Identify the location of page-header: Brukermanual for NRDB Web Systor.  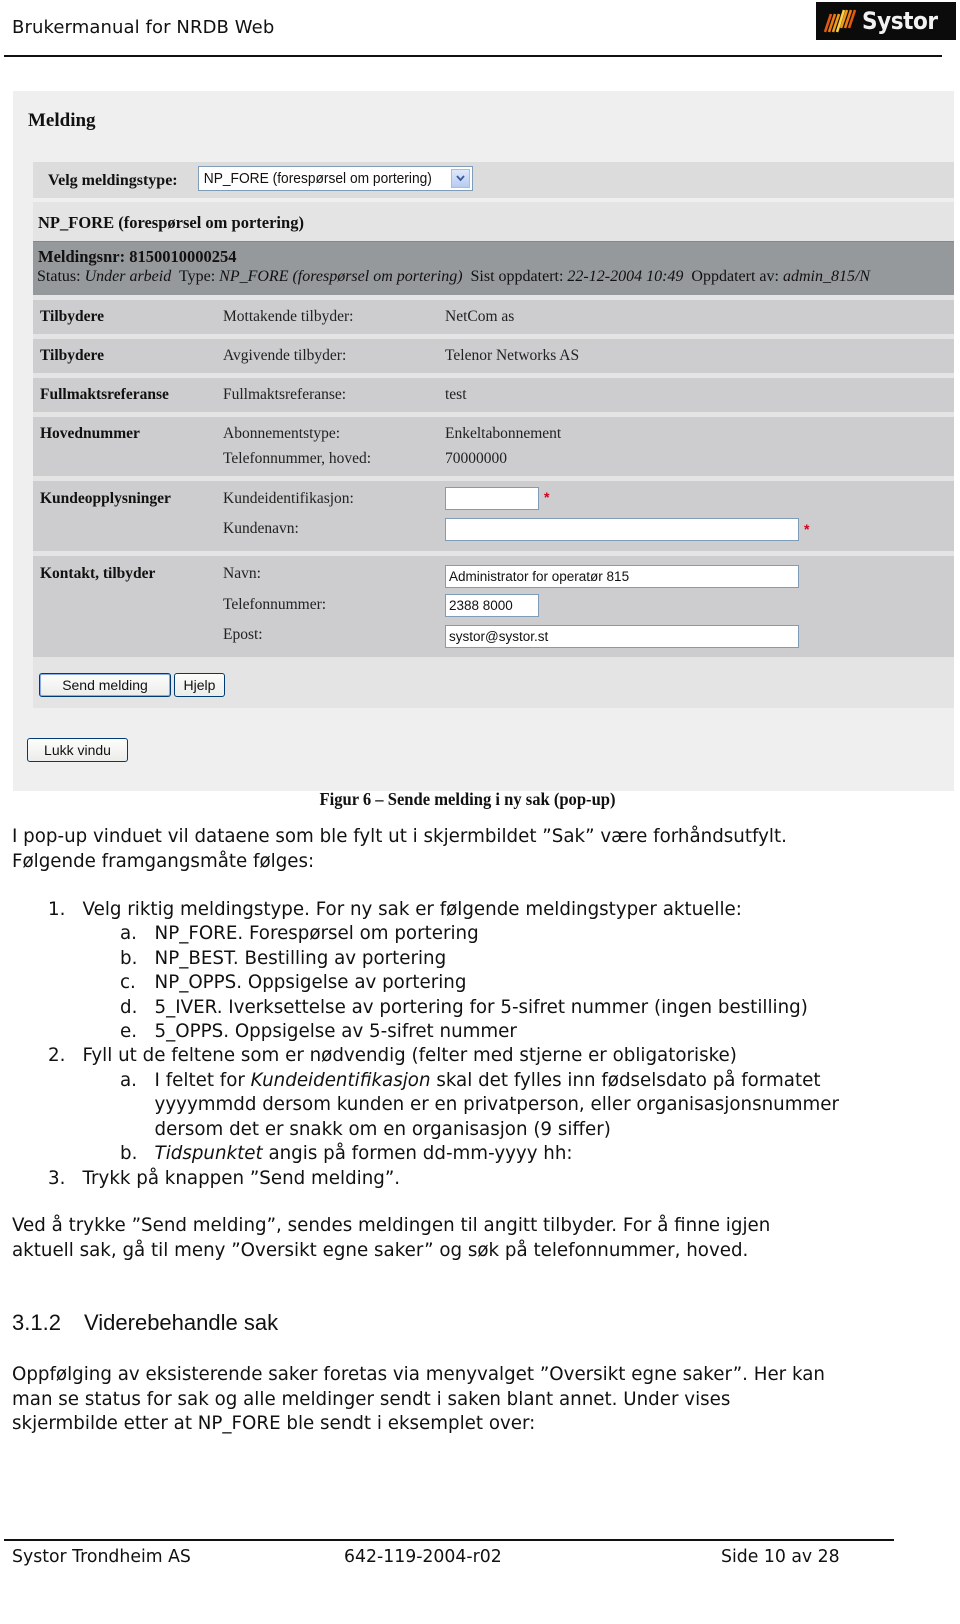
(480, 30).